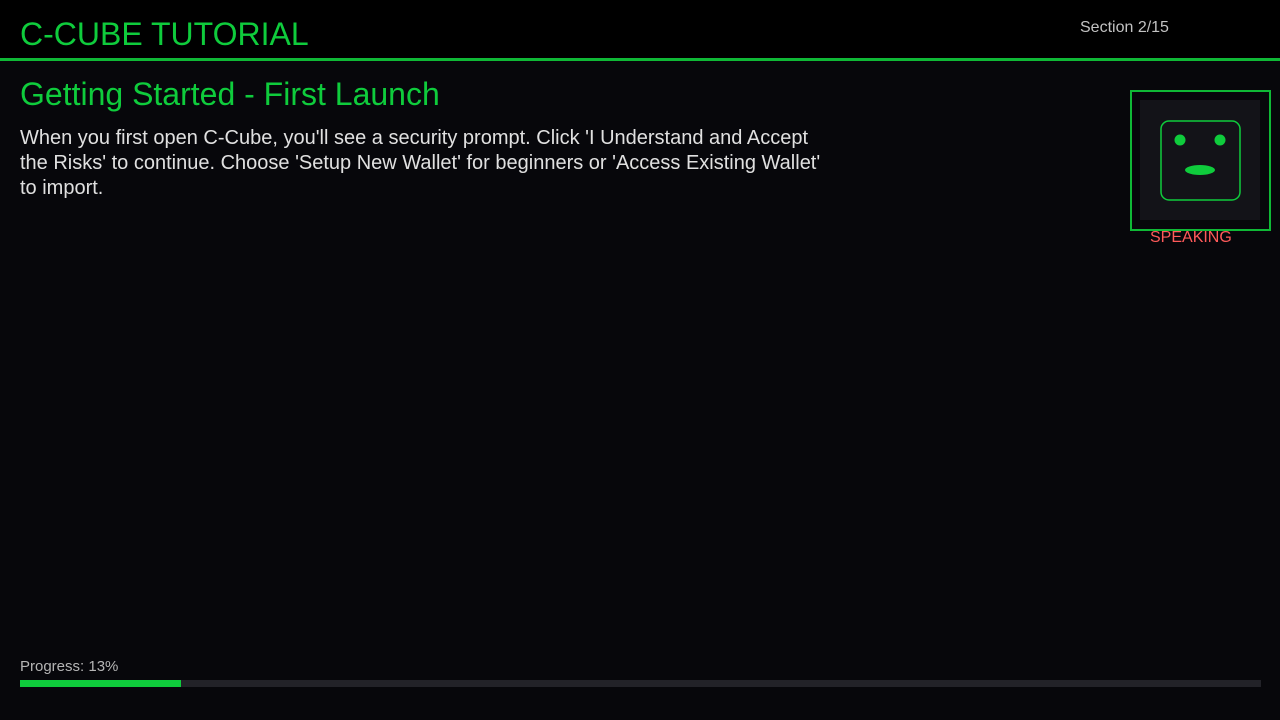 This screenshot has width=1280, height=720. I want to click on section-heading: Getting Started - First Launch, so click(230, 94).